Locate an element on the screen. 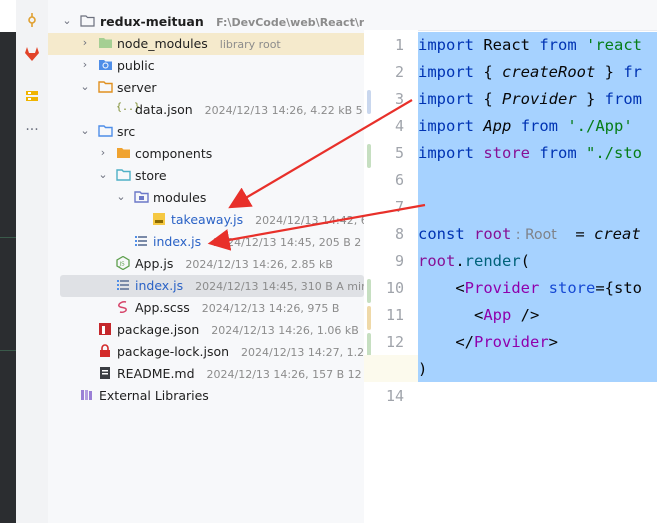  arrow-to-store-index is located at coordinates (316, 227).